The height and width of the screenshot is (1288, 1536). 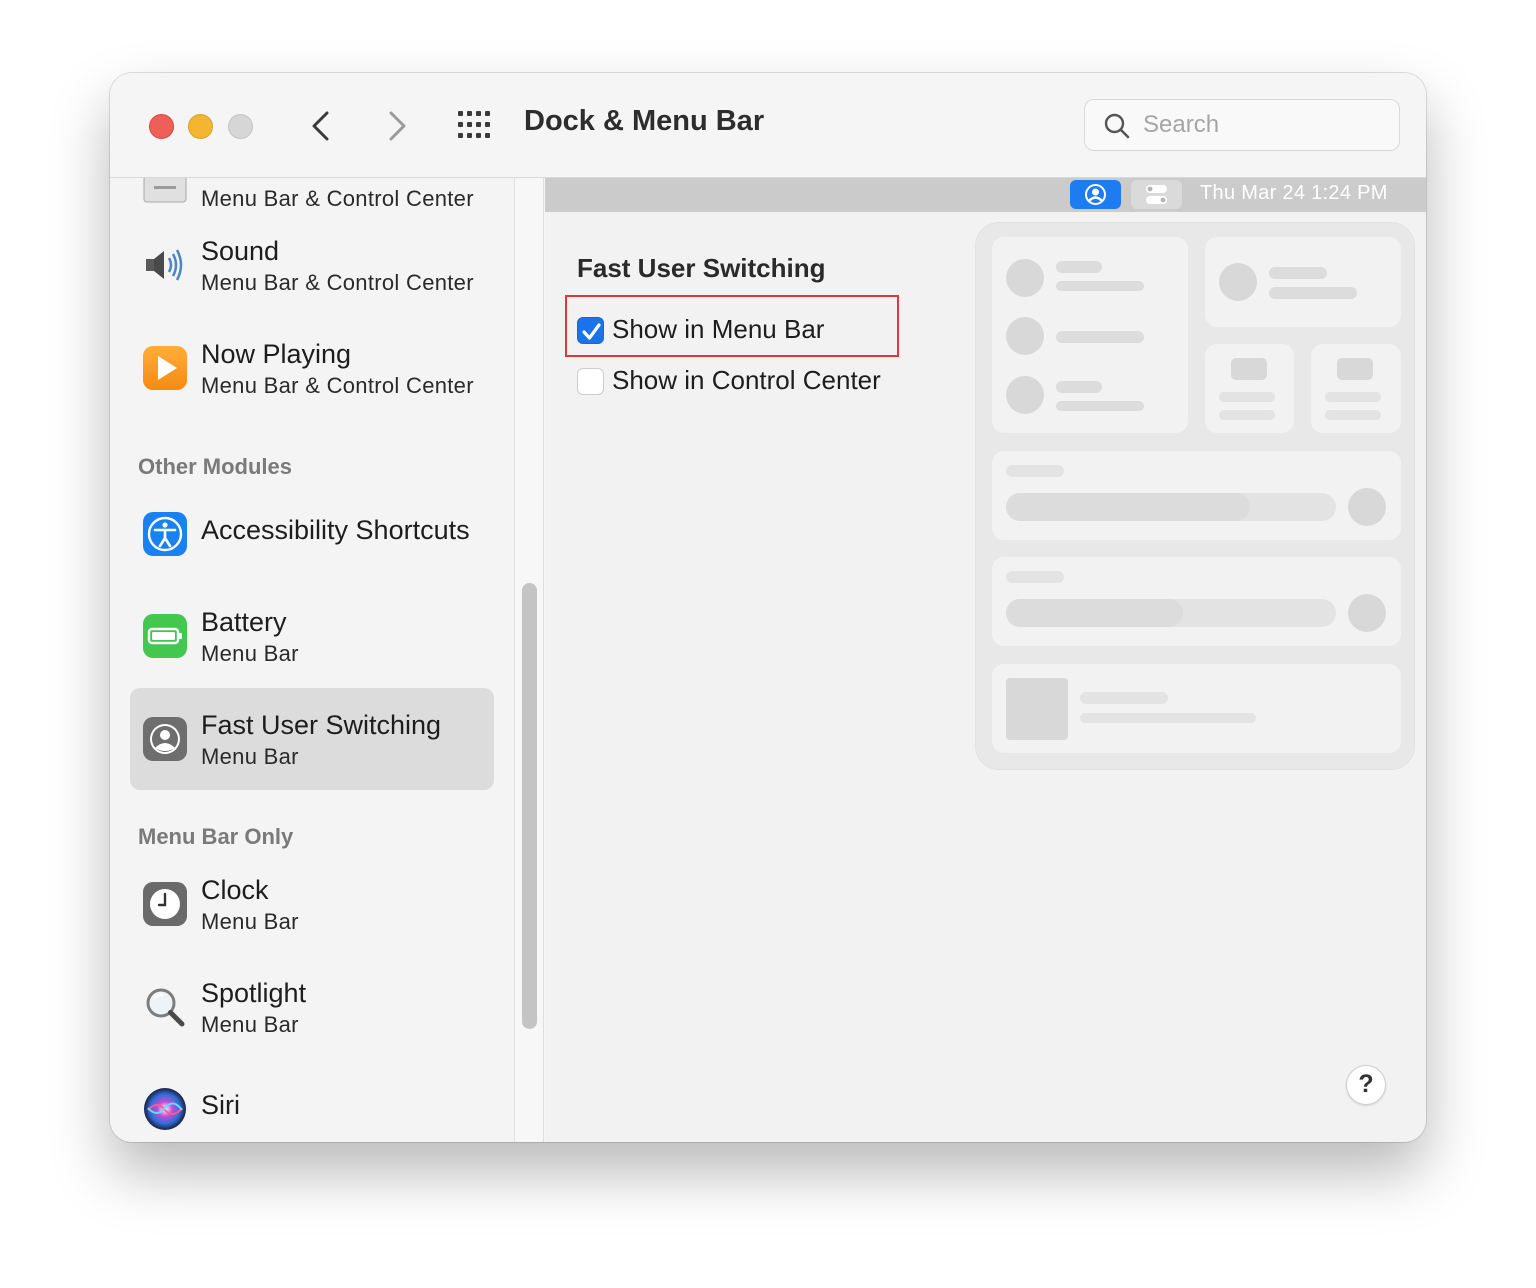 I want to click on help-button: ?, so click(x=1366, y=1085).